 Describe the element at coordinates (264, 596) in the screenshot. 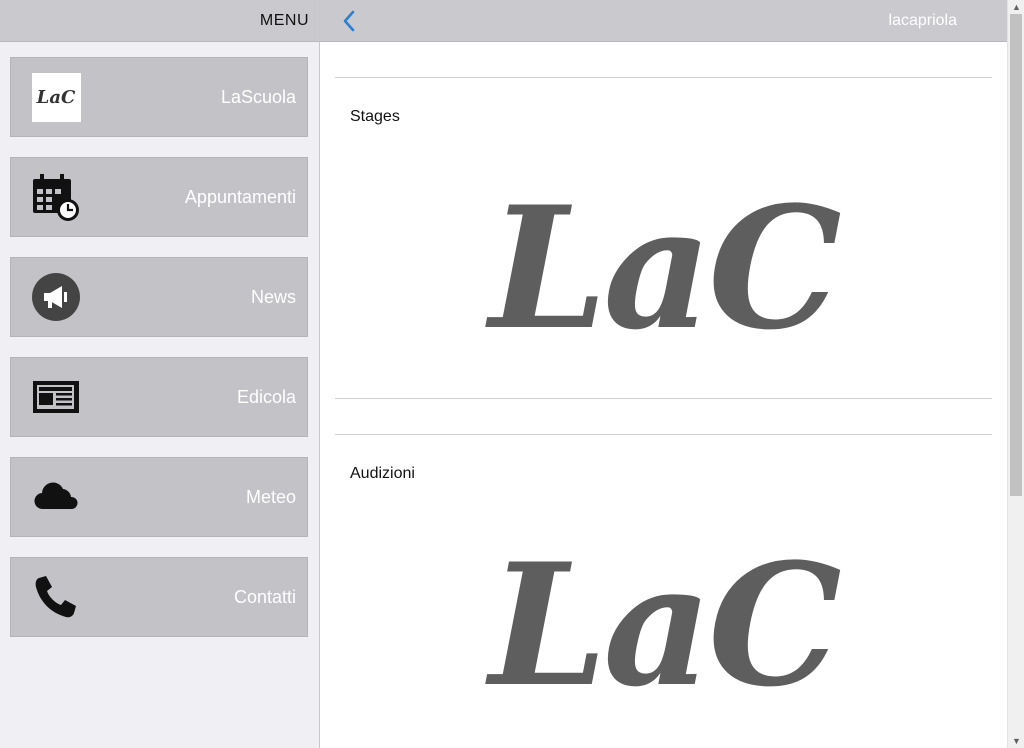

I see `menu-item-label: Contatti` at that location.